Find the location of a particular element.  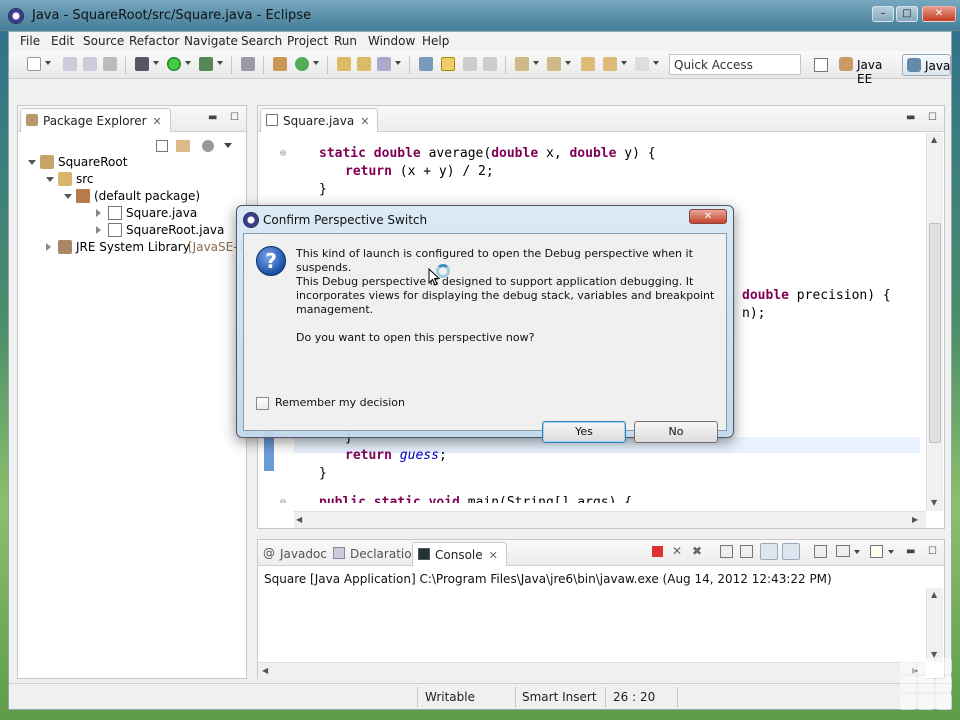

dialog-close-button: ✕ is located at coordinates (708, 216).